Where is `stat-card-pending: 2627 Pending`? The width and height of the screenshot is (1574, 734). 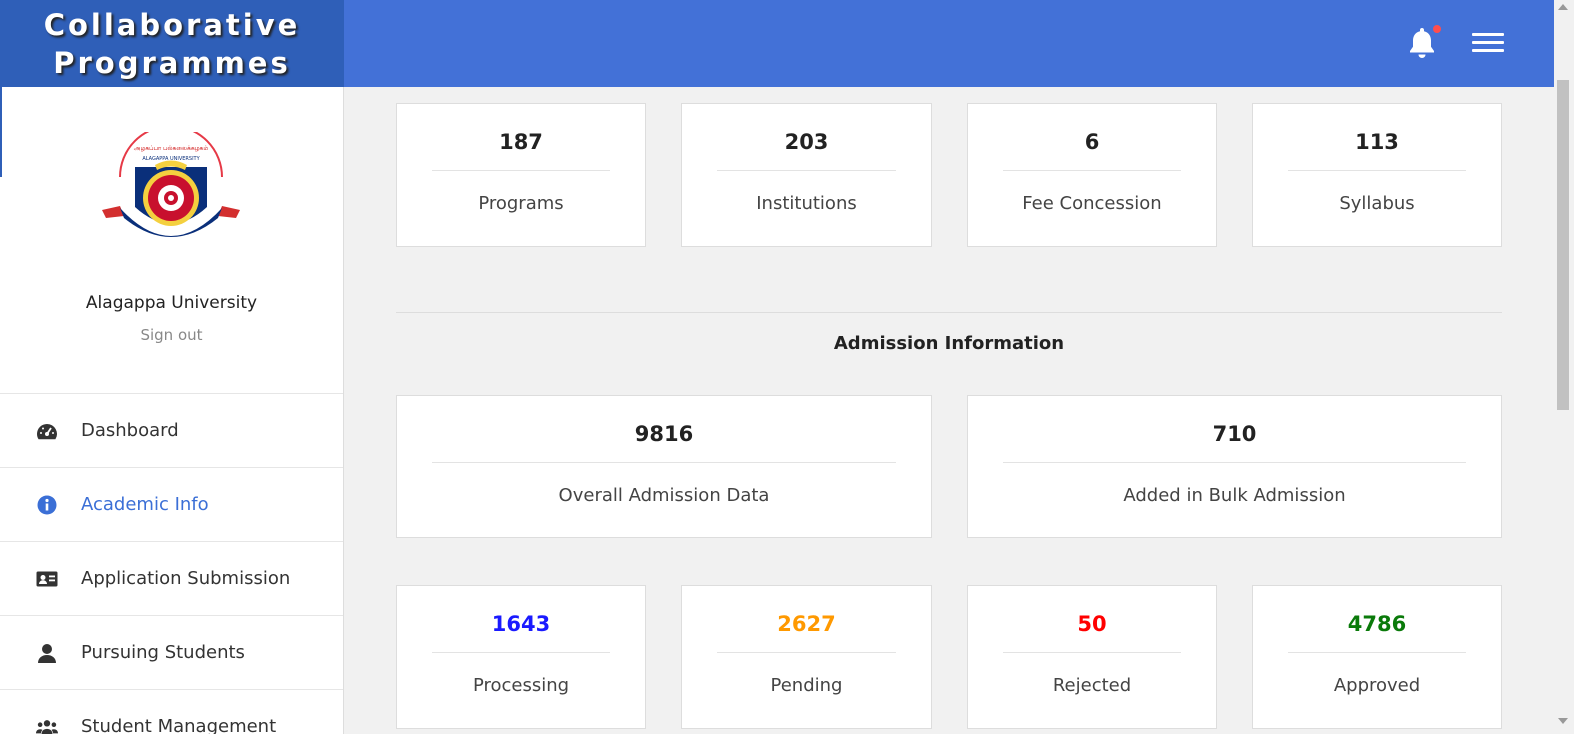
stat-card-pending: 2627 Pending is located at coordinates (806, 657).